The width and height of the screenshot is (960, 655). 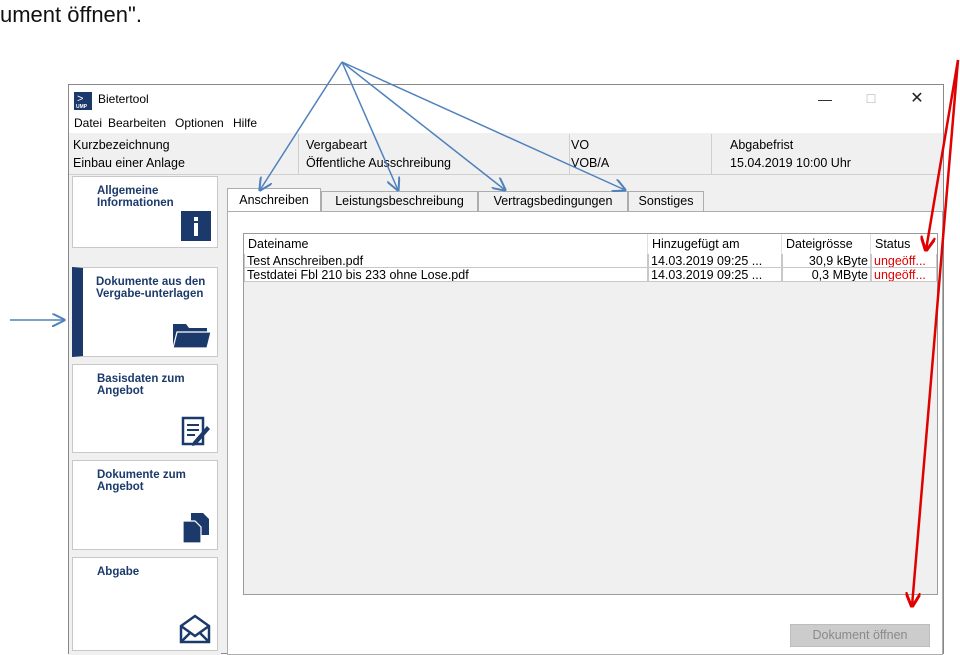 I want to click on sidebar-item-dokumente-vergabeunterlagen: Dokumente aus den Vergabe-unterlagen, so click(x=145, y=312).